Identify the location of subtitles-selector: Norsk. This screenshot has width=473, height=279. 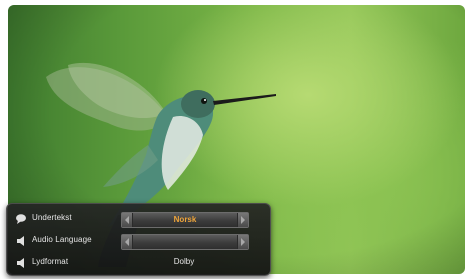
(185, 220).